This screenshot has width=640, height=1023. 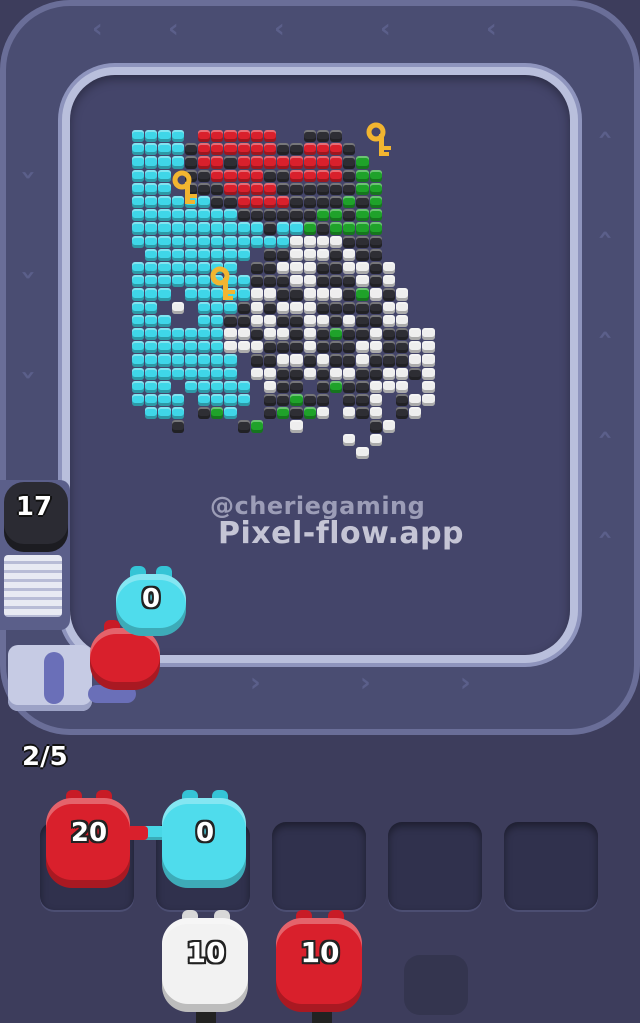 I want to click on watermark-site: Pixel-flow.app, so click(x=341, y=533).